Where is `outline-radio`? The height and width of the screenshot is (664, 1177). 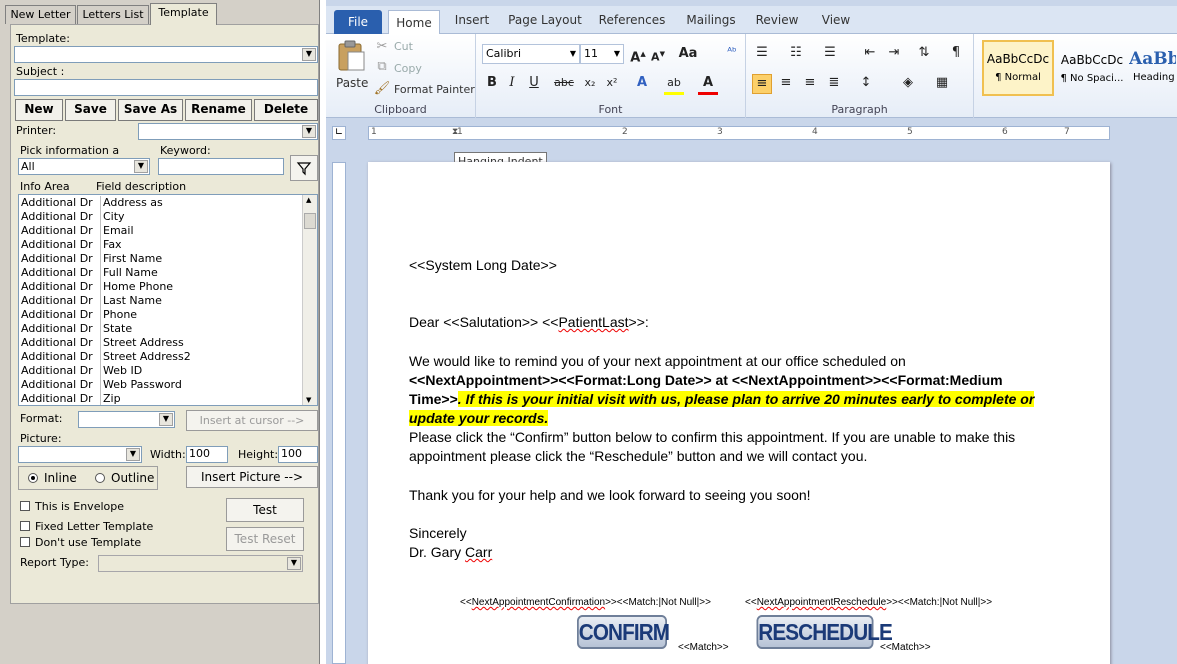 outline-radio is located at coordinates (100, 478).